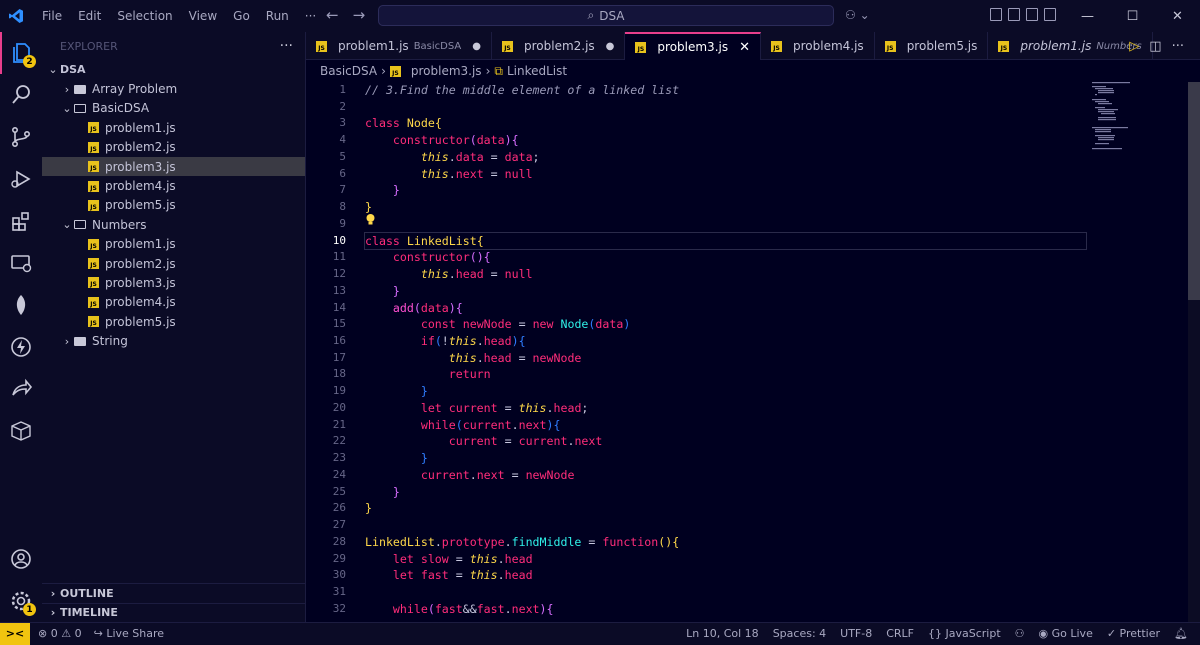  What do you see at coordinates (856, 633) in the screenshot?
I see `encoding: UTF-8` at bounding box center [856, 633].